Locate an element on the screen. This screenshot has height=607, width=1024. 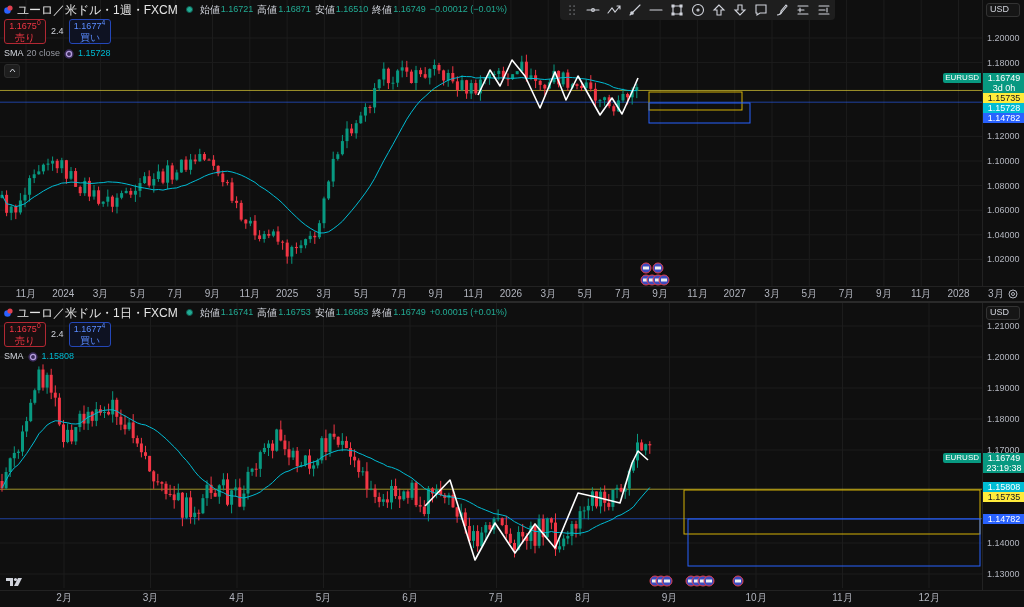
time-tick: 4月 is located at coordinates (237, 598).